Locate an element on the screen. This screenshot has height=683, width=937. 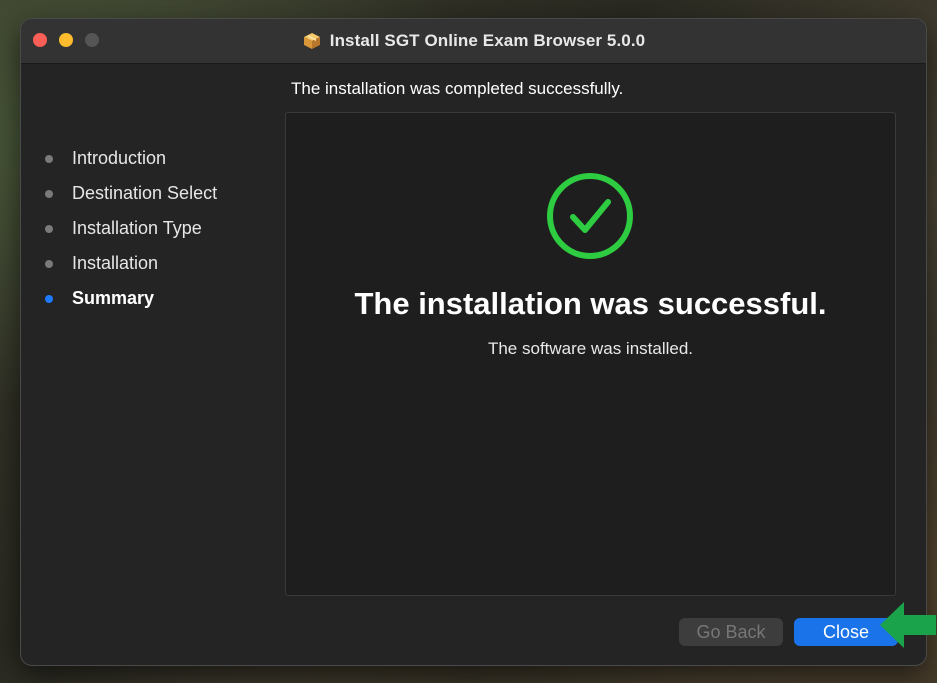
sidebar-item-destination-select: Destination Select is located at coordinates (165, 193).